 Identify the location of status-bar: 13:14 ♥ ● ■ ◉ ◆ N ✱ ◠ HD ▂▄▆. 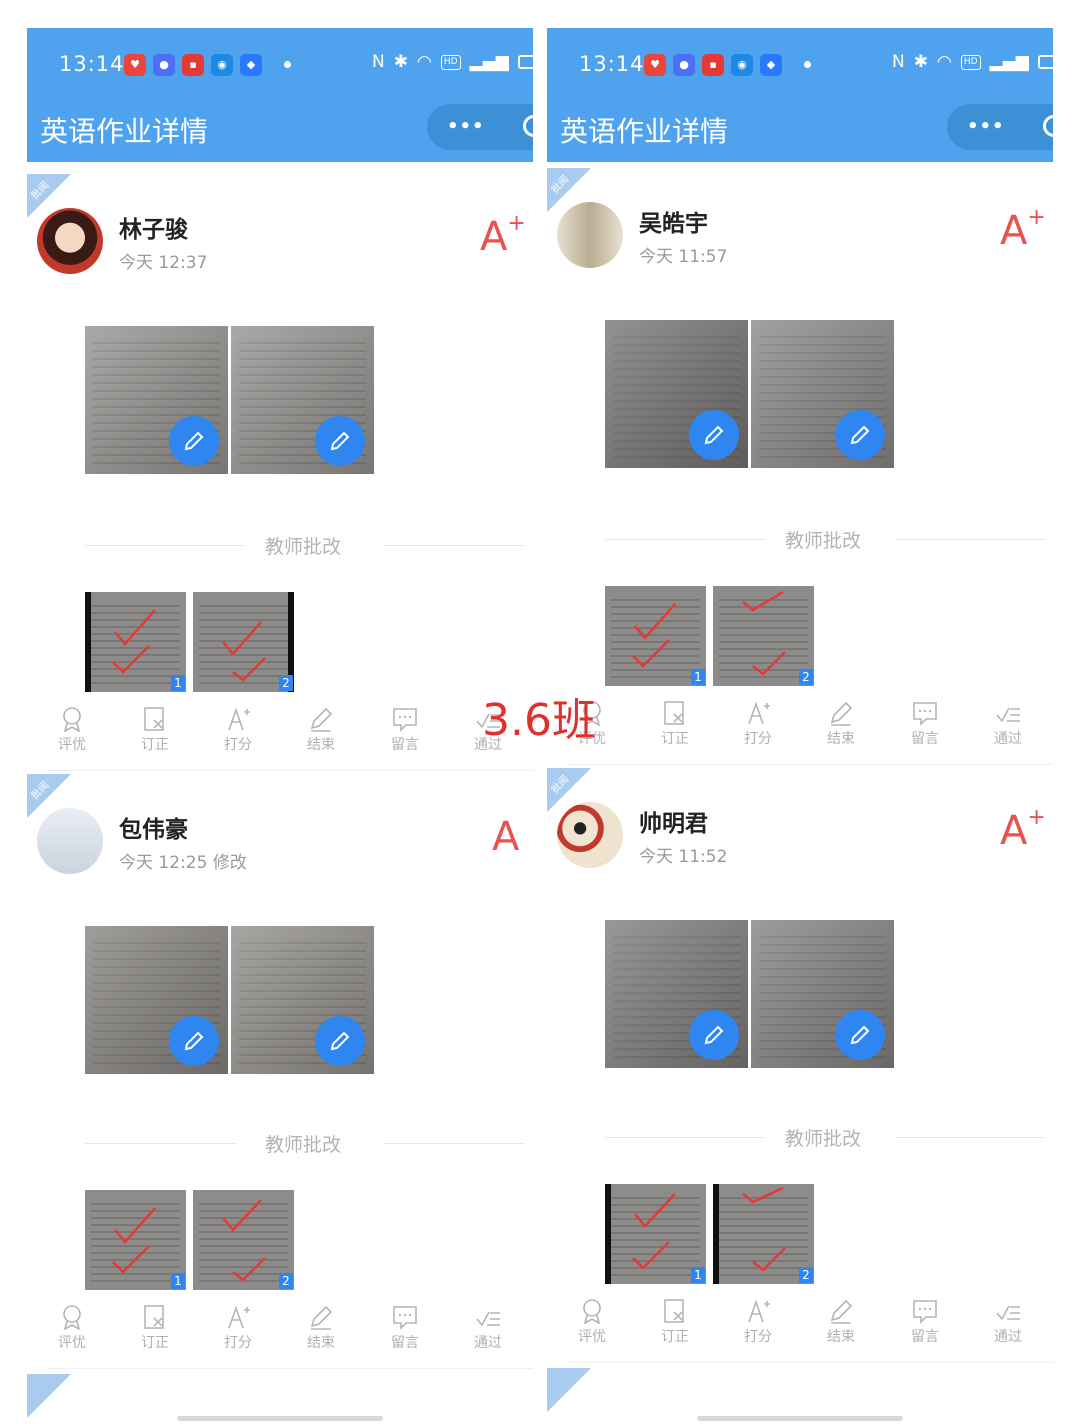
(800, 66).